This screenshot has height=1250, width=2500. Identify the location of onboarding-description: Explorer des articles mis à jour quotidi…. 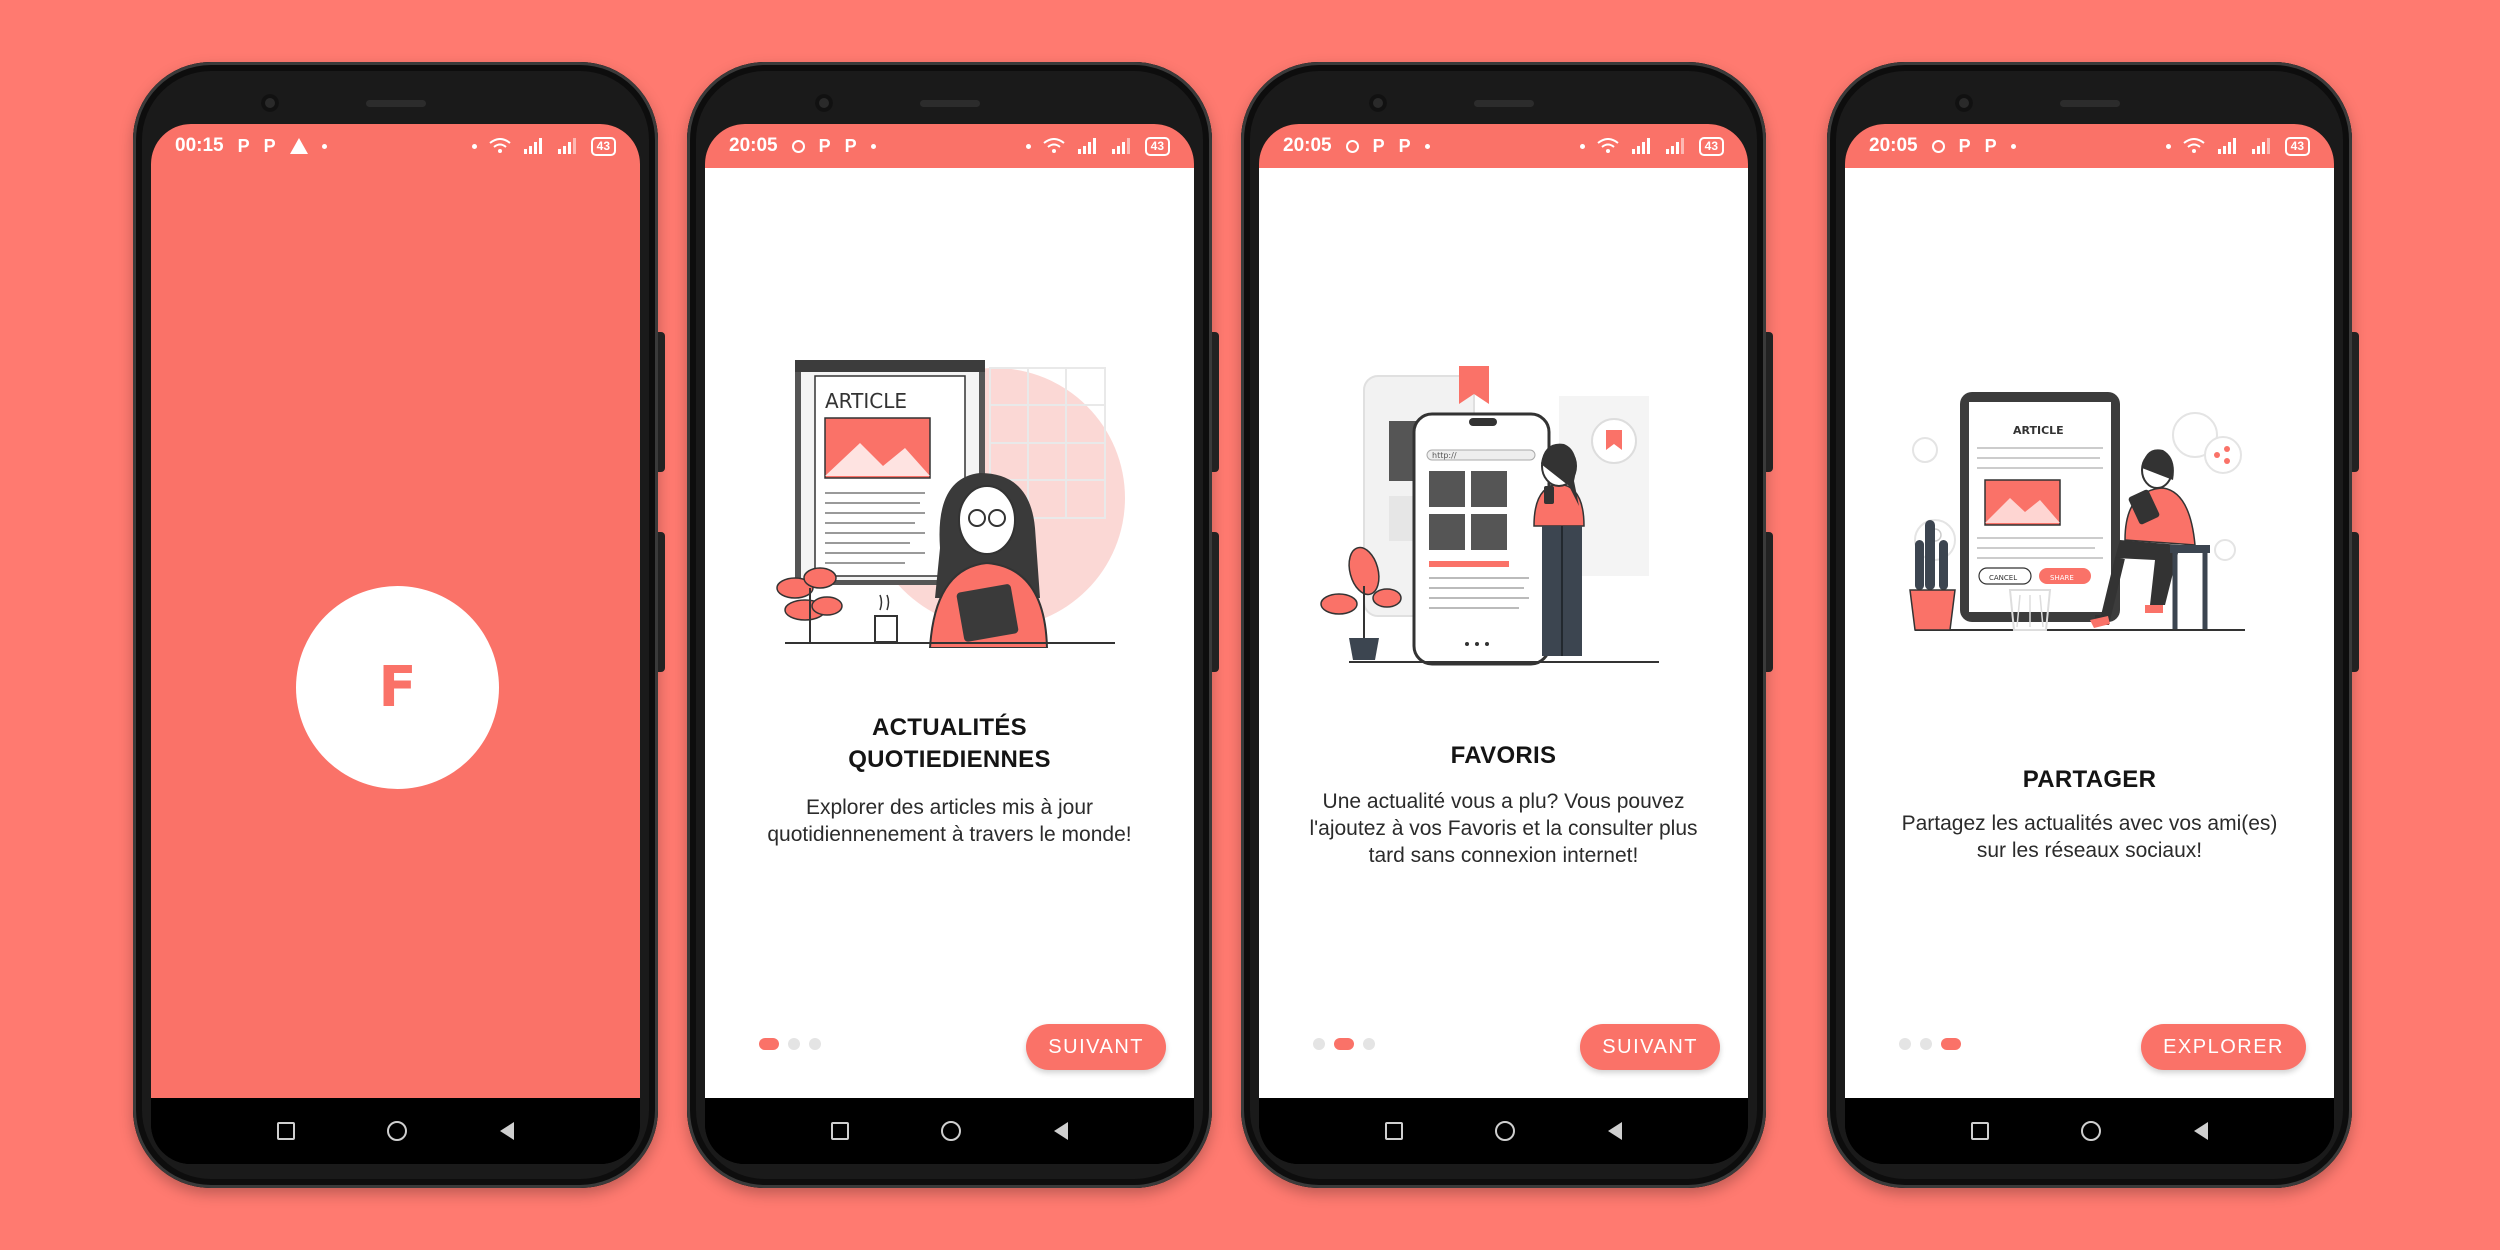
(949, 821).